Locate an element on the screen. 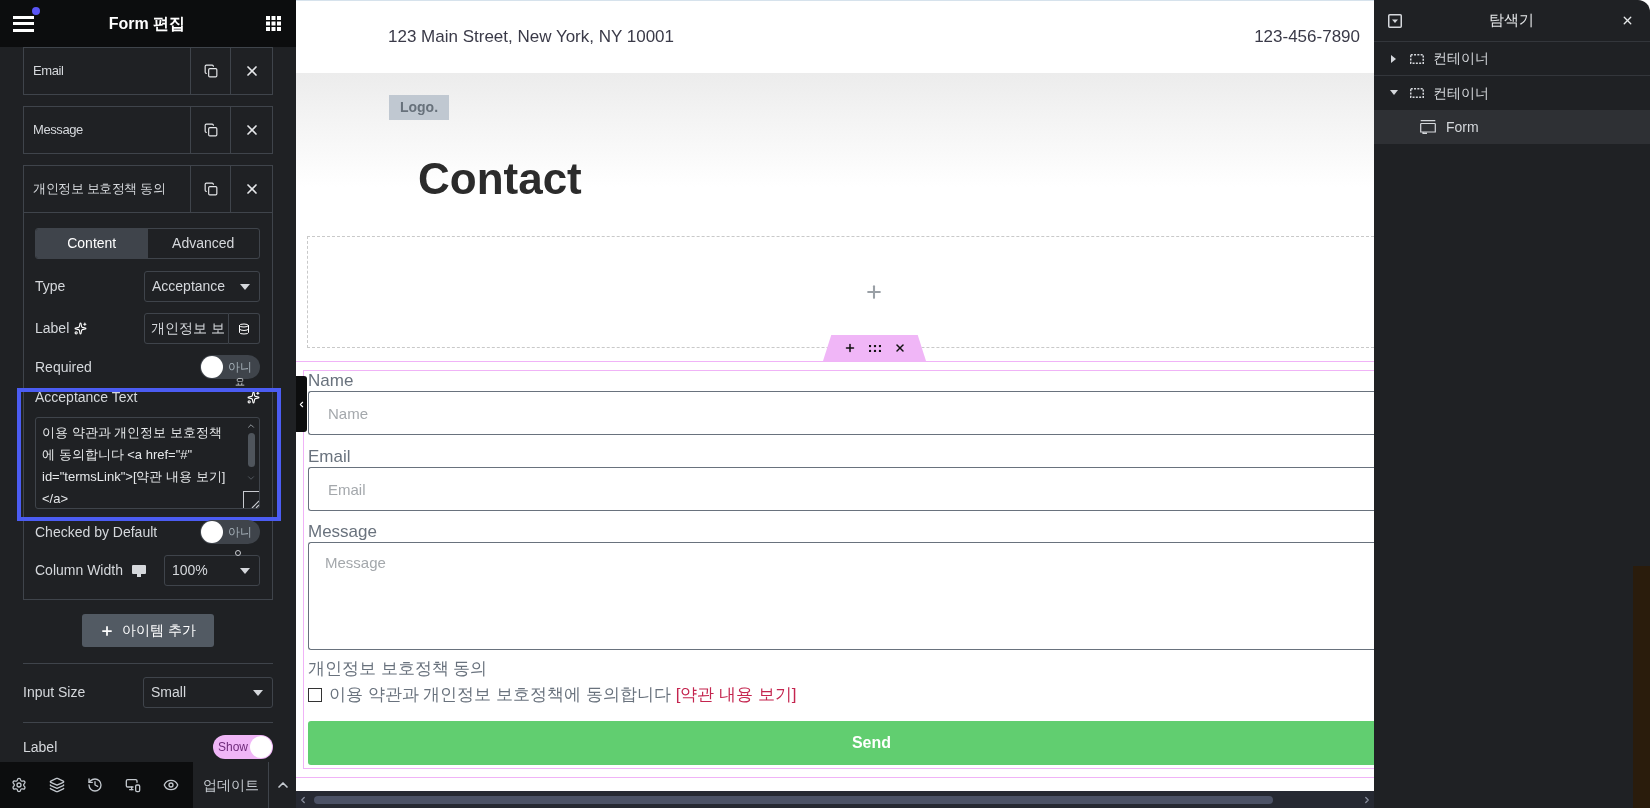 Image resolution: width=1650 pixels, height=808 pixels. horizontal-scrollbar is located at coordinates (835, 799).